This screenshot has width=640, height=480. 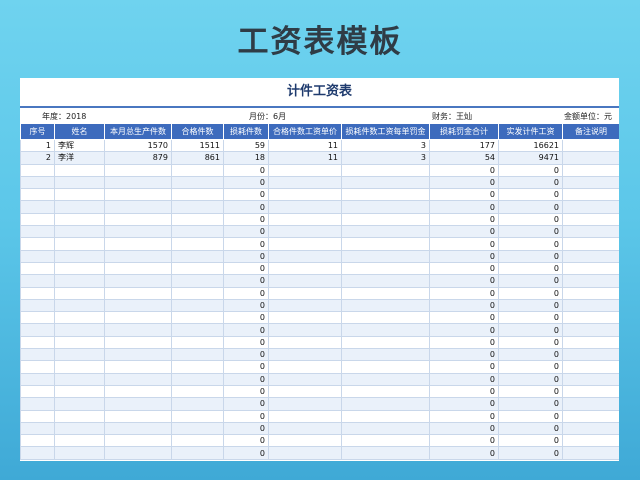 What do you see at coordinates (305, 158) in the screenshot?
I see `table-cell: 11` at bounding box center [305, 158].